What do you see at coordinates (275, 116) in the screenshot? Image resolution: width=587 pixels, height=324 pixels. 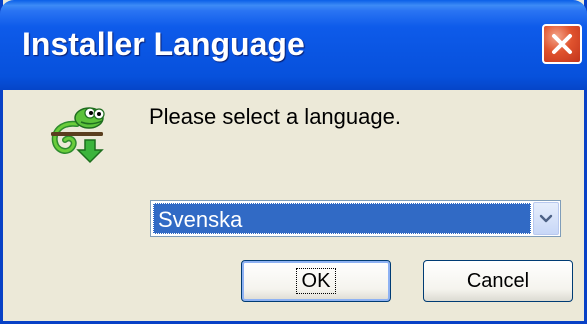 I see `prompt-label: Please select a language.` at bounding box center [275, 116].